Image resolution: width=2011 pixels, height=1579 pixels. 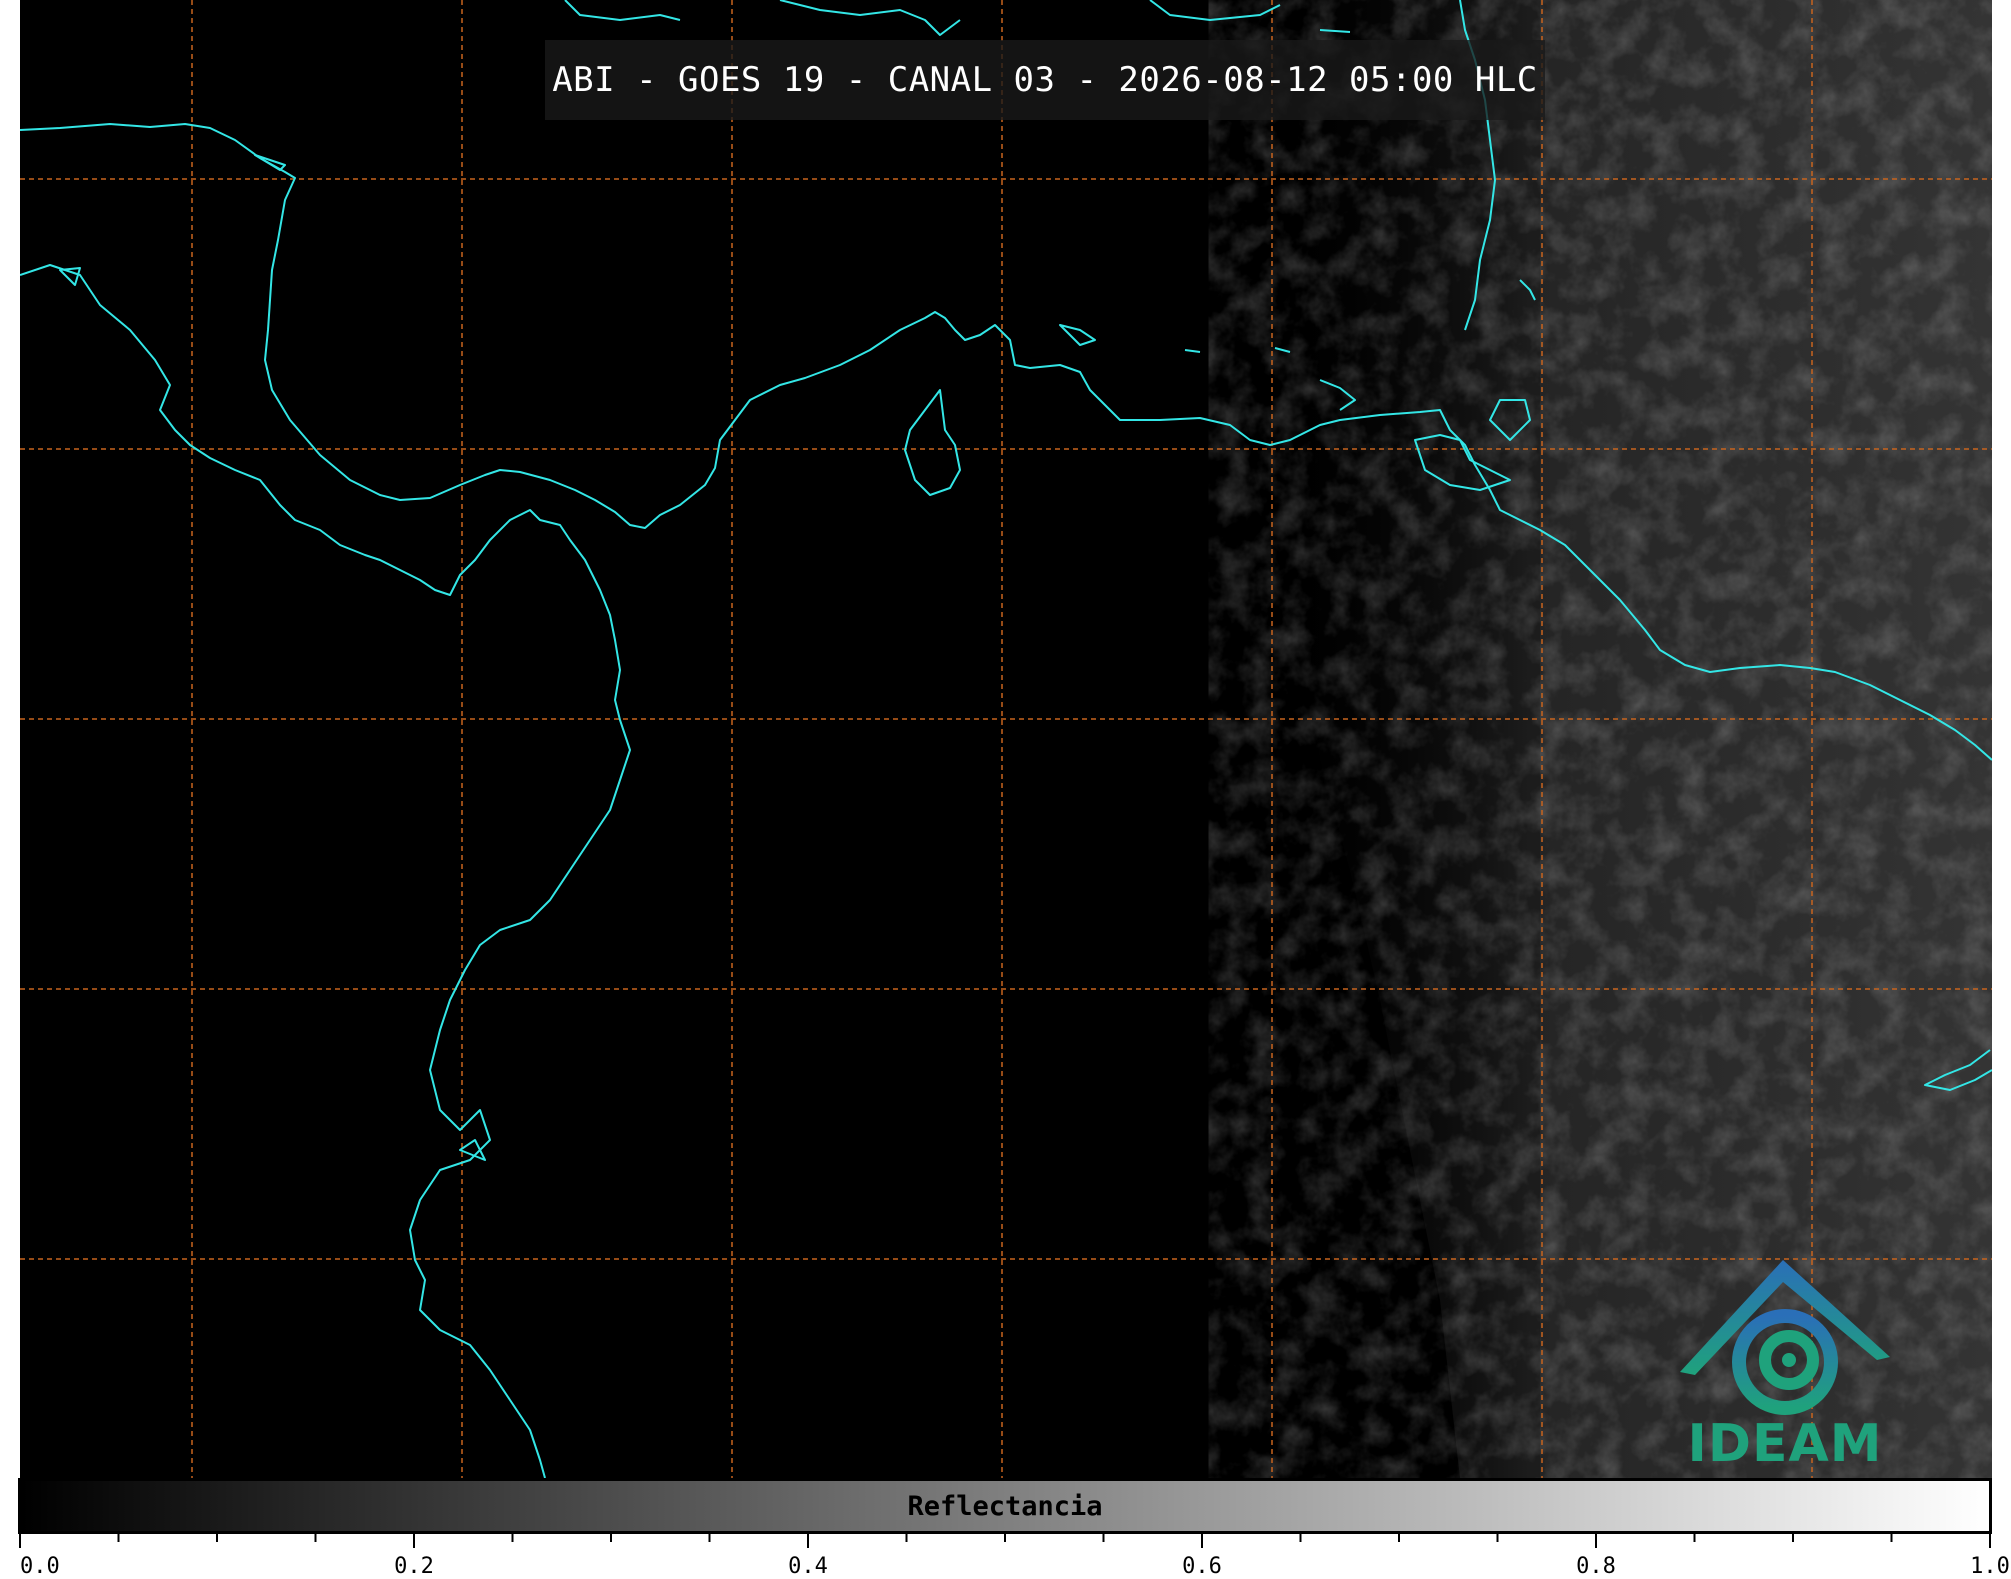 What do you see at coordinates (1005, 1541) in the screenshot?
I see `tick-marks` at bounding box center [1005, 1541].